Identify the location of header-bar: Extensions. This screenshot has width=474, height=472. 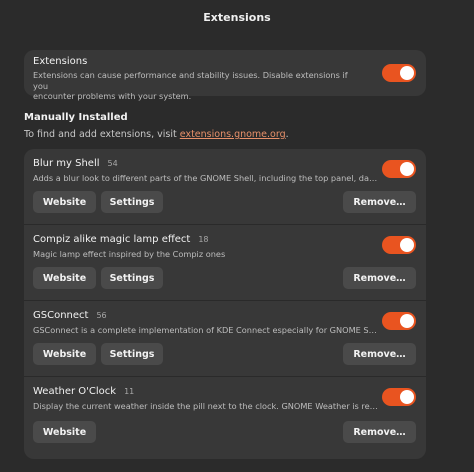
(237, 17).